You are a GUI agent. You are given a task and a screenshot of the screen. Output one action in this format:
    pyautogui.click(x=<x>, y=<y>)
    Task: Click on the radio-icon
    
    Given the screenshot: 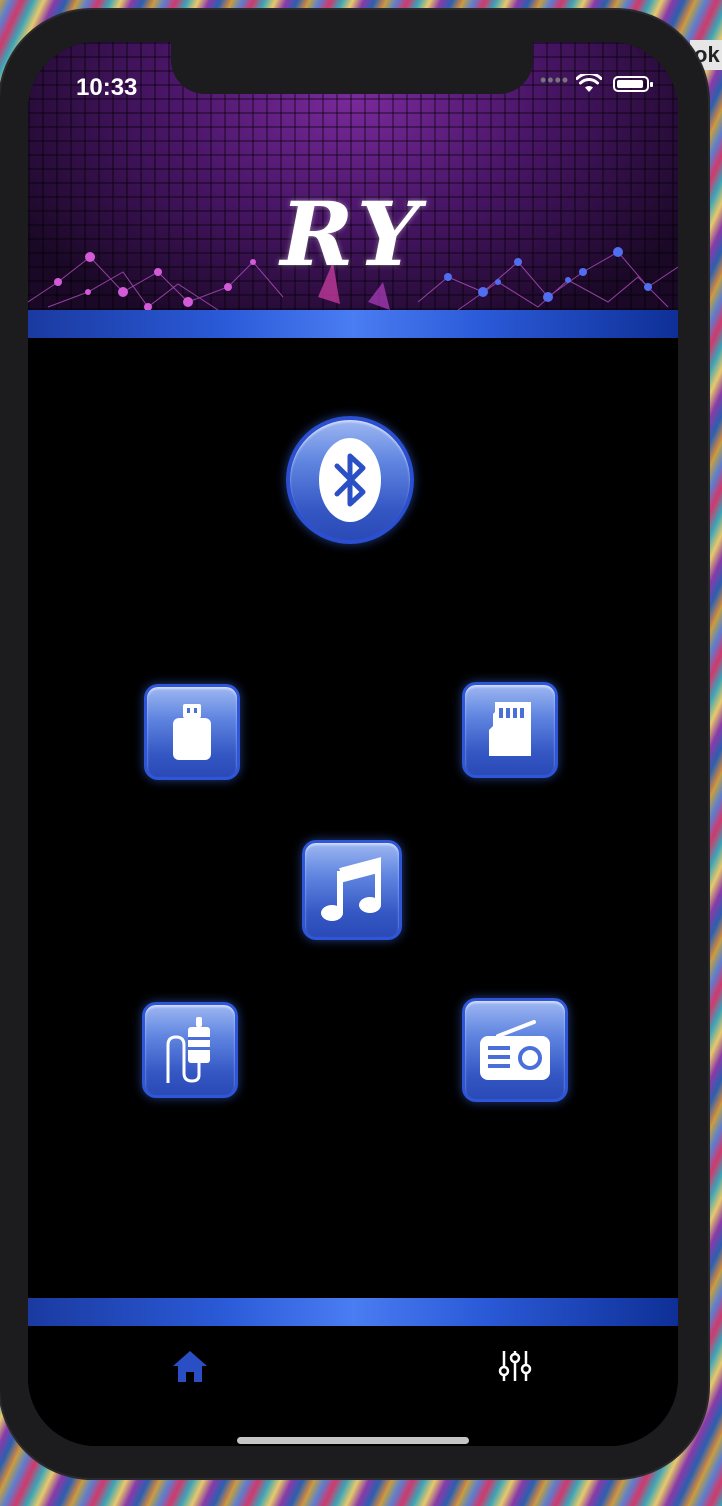 What is the action you would take?
    pyautogui.click(x=515, y=1050)
    